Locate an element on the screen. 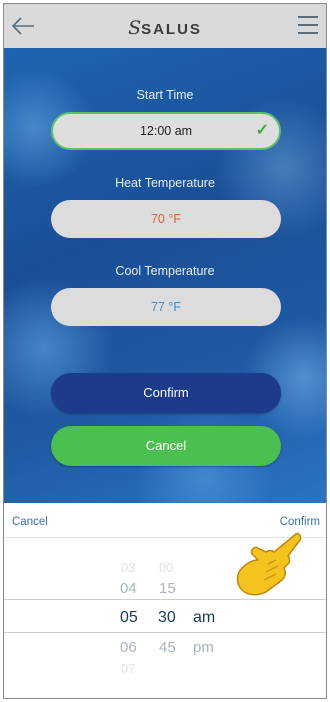 This screenshot has height=702, width=330. top-bar: SSALUS is located at coordinates (165, 26).